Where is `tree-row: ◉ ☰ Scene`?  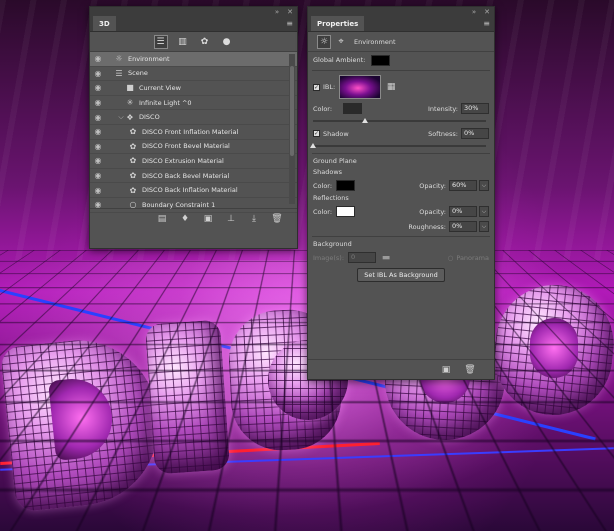
tree-row: ◉ ☰ Scene is located at coordinates (193, 74).